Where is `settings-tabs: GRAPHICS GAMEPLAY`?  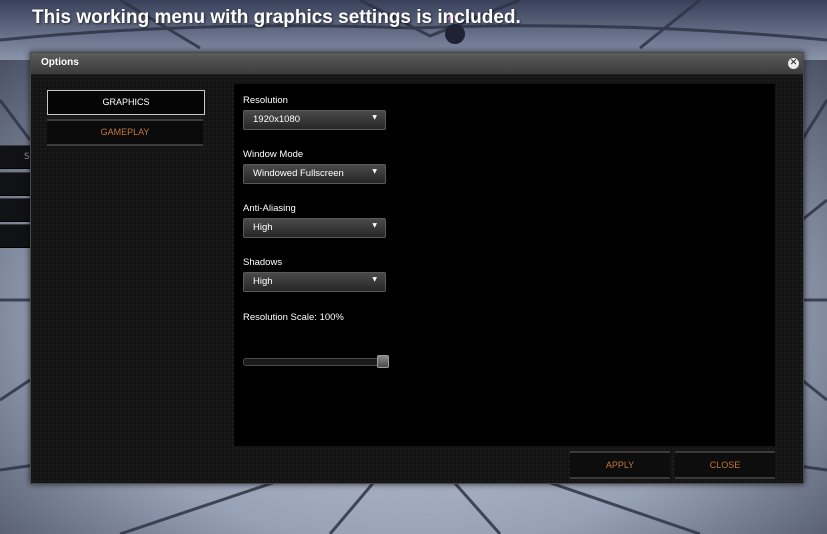 settings-tabs: GRAPHICS GAMEPLAY is located at coordinates (126, 120).